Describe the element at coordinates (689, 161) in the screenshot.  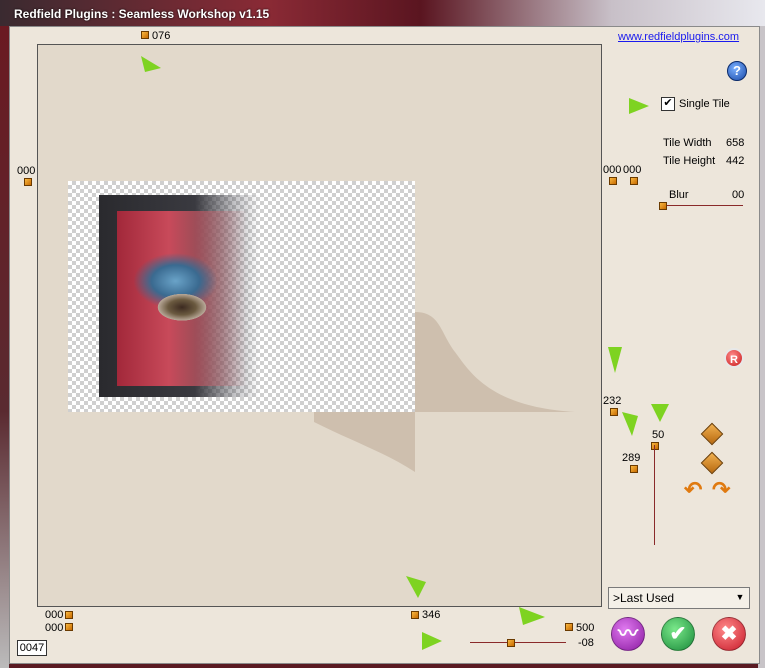
I see `tile-height-label: Tile Height` at that location.